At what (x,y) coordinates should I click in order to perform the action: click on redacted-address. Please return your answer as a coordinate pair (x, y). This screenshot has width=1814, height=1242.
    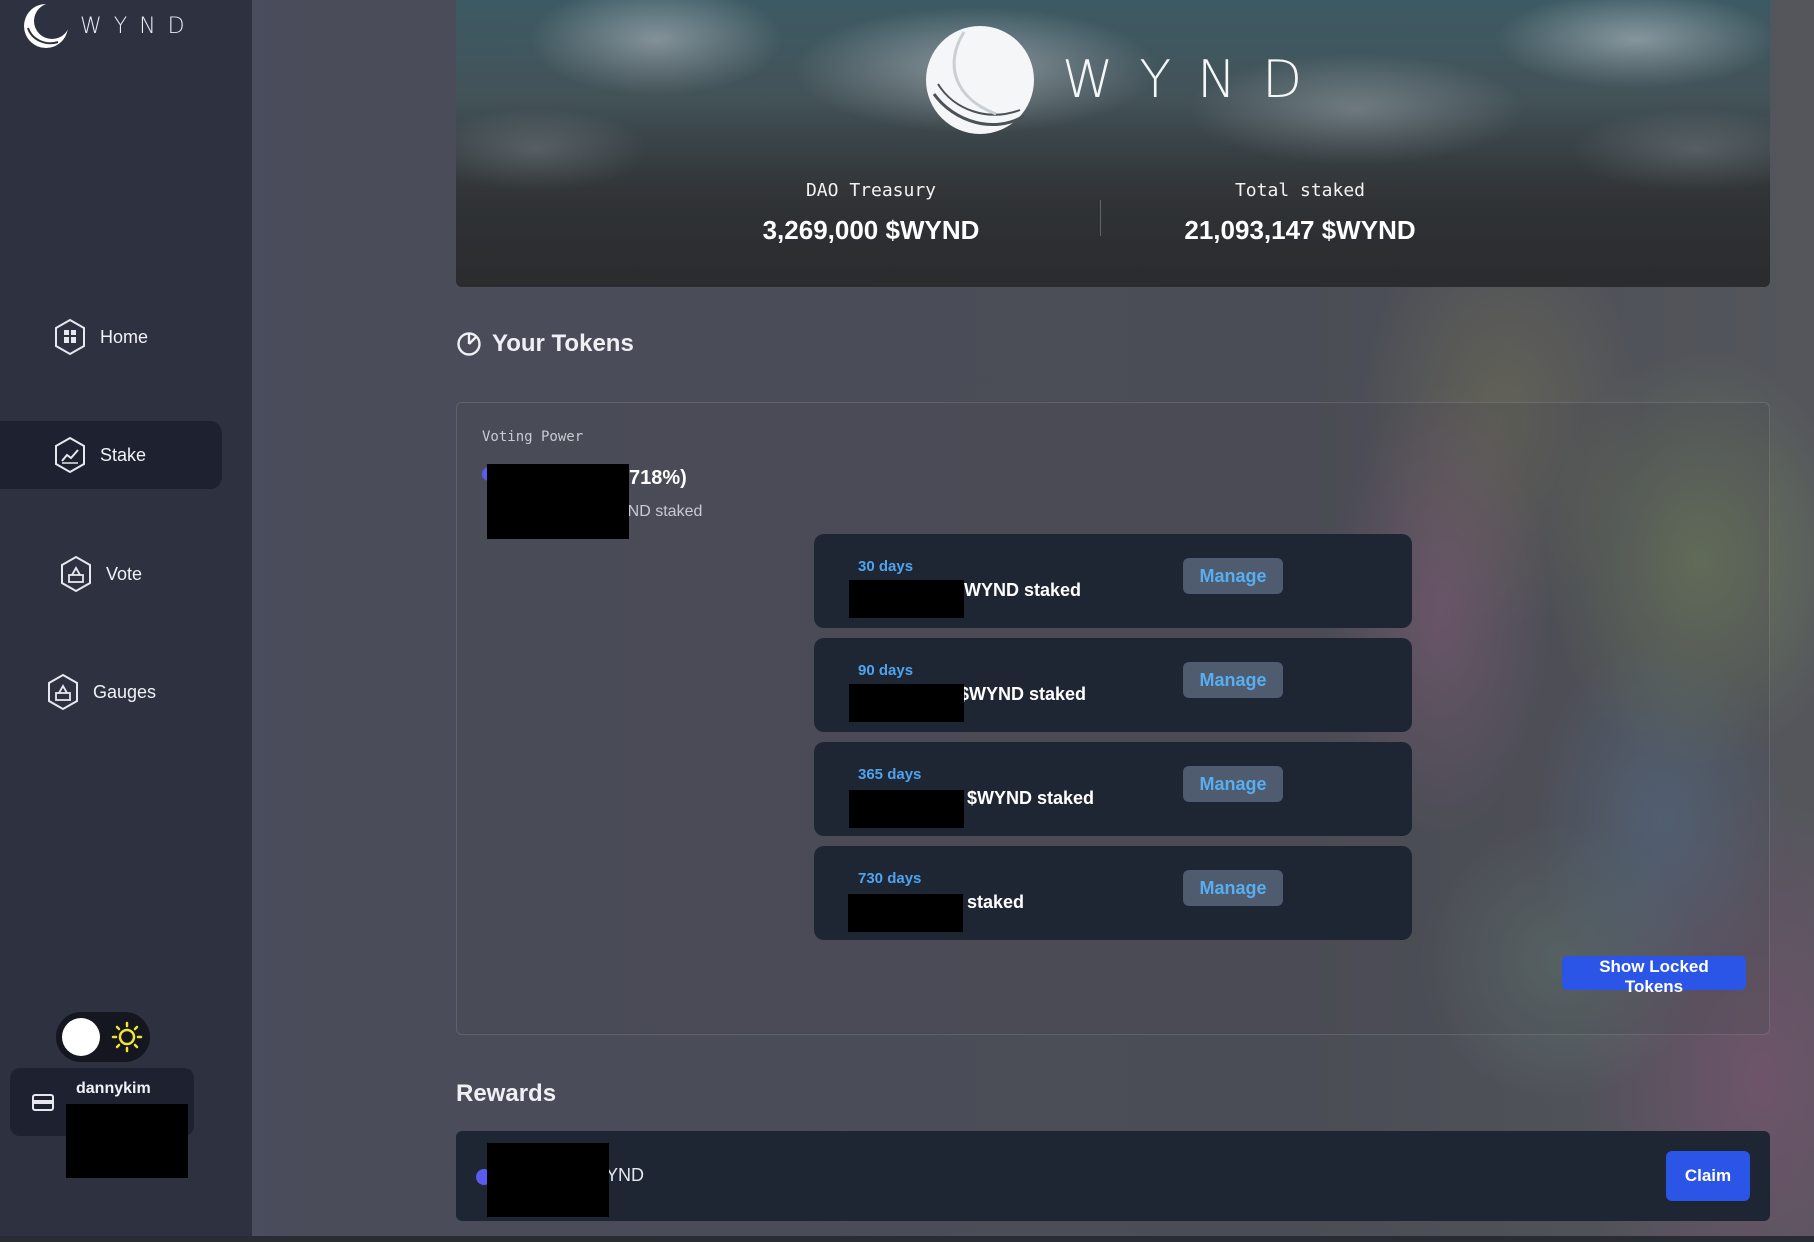
    Looking at the image, I should click on (127, 1141).